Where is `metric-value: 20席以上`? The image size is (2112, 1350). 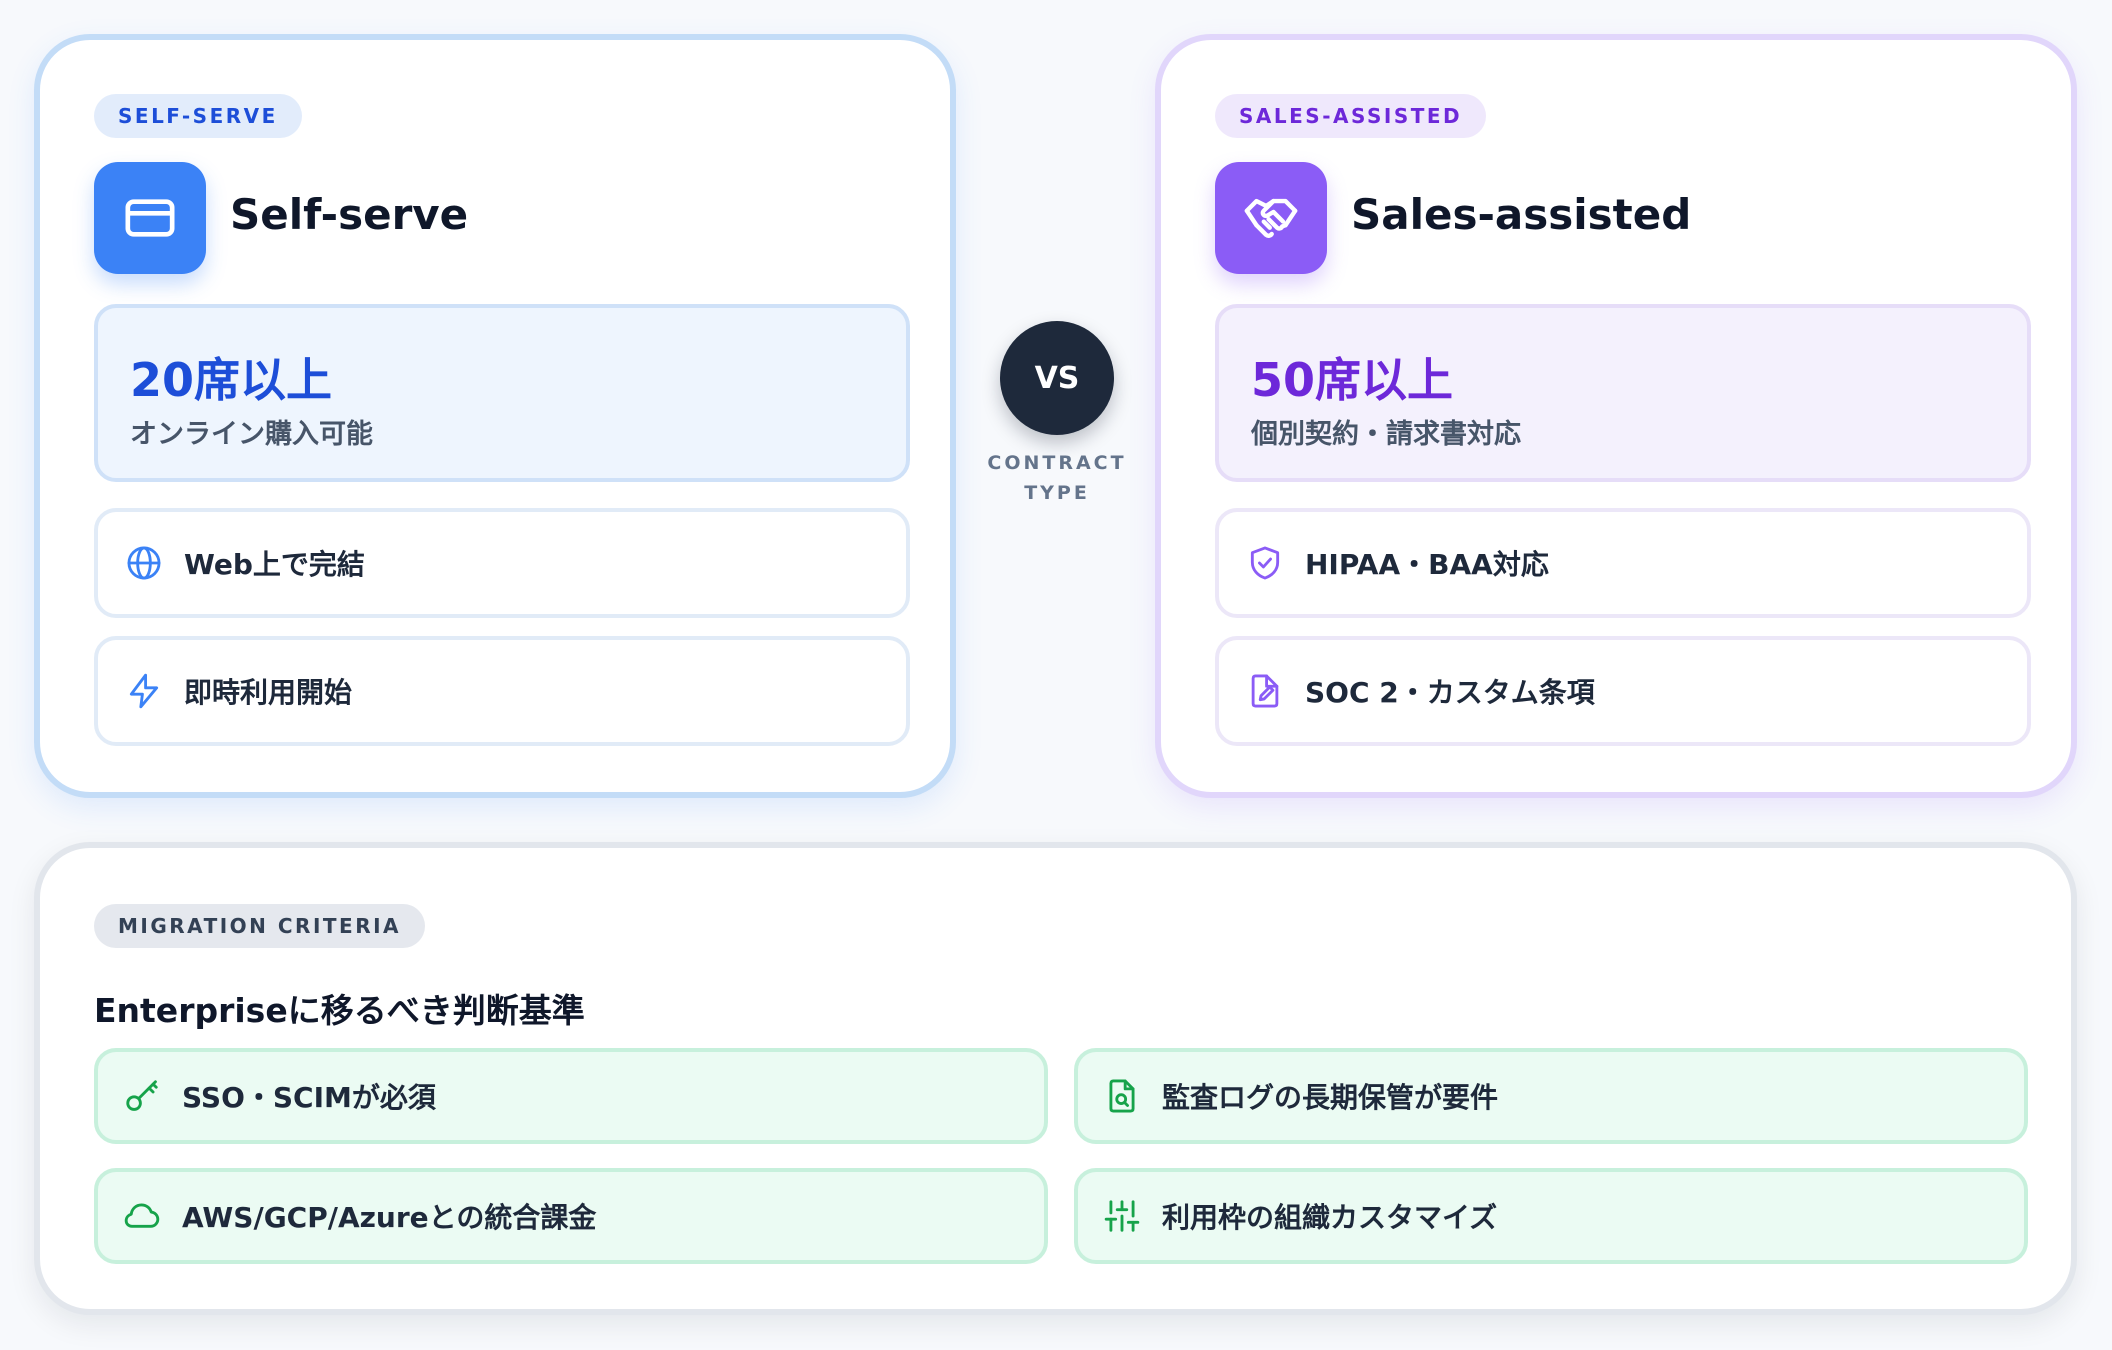 metric-value: 20席以上 is located at coordinates (231, 380).